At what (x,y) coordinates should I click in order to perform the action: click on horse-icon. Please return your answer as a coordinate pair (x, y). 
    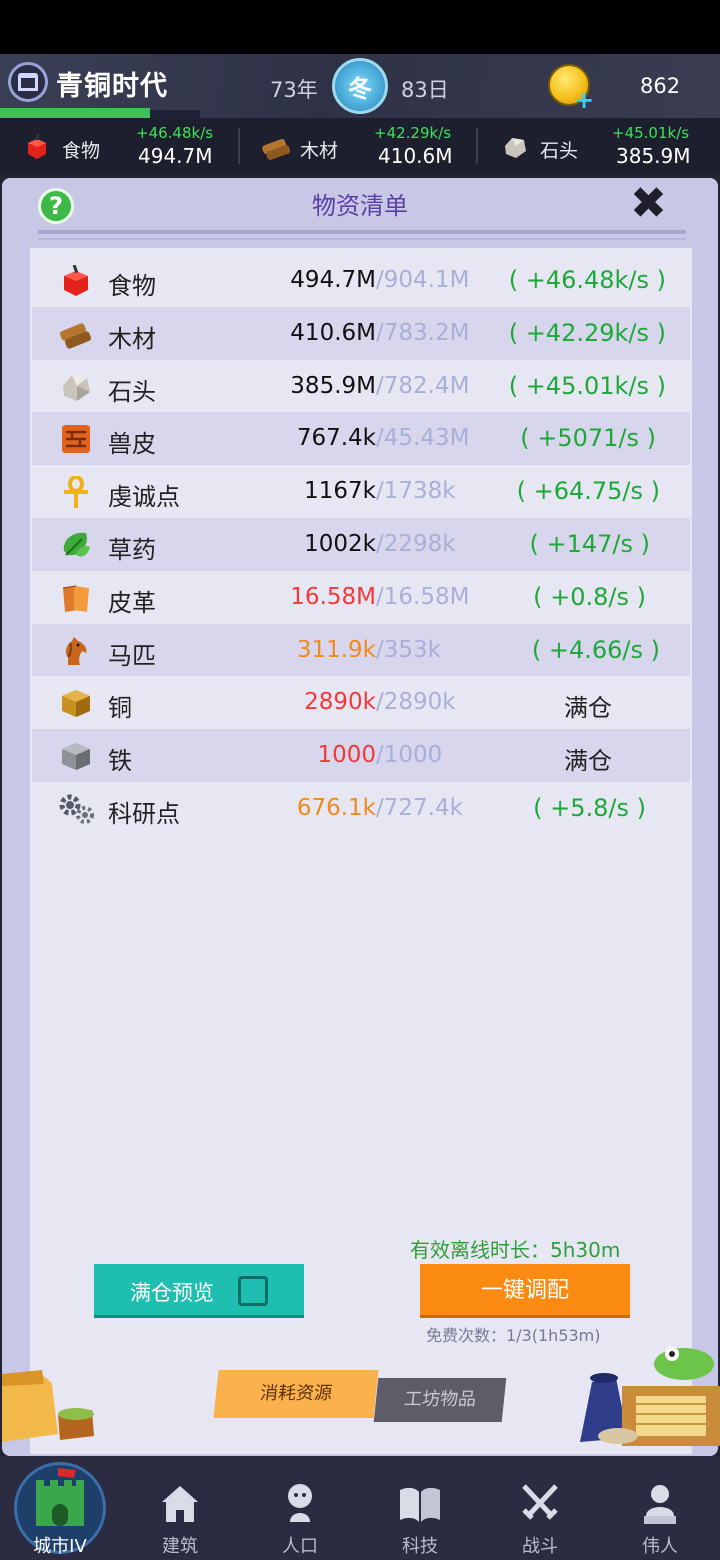
    Looking at the image, I should click on (76, 650).